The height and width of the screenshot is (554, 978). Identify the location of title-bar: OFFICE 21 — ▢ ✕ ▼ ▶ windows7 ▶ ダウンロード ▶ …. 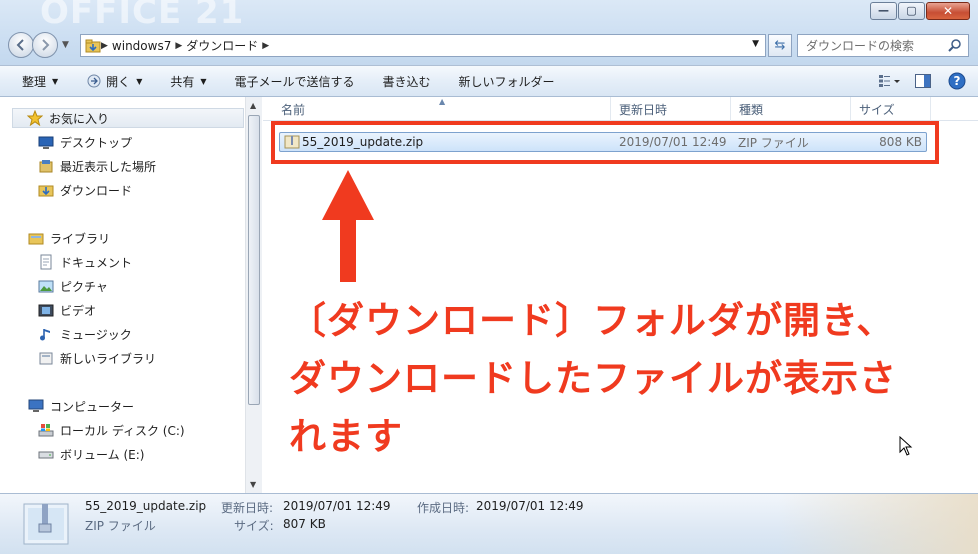
(489, 33).